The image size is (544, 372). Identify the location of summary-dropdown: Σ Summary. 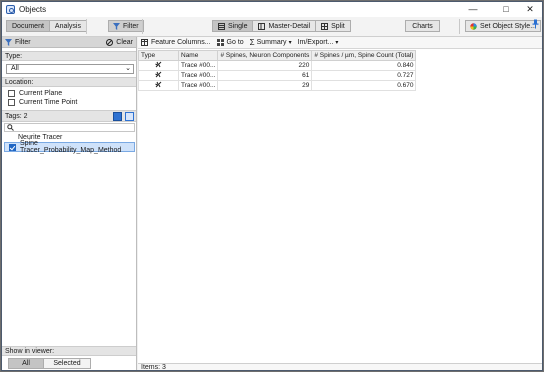
(271, 42).